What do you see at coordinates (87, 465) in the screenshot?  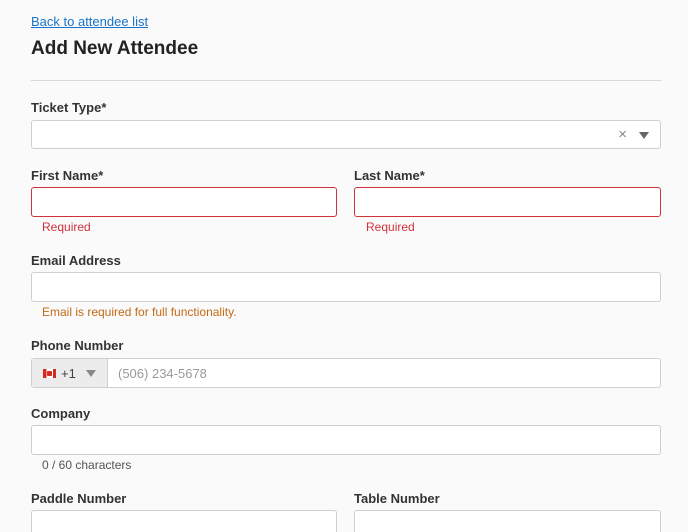 I see `company-char-counter: 0 / 60 characters` at bounding box center [87, 465].